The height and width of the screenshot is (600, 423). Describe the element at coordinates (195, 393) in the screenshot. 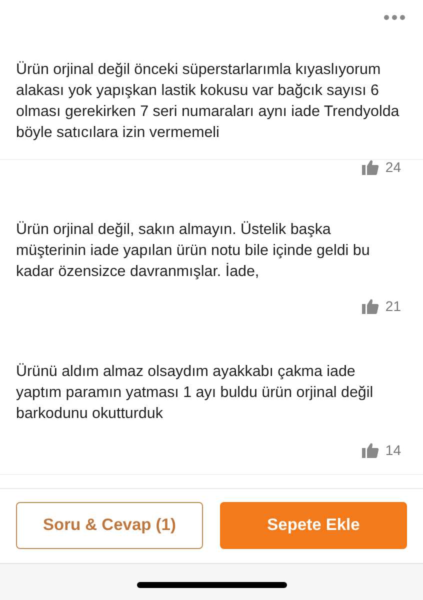

I see `review-text: Ürünü aldım almaz olsaydım ayakkabı çakma iade yaptım paramın yatması 1 ayı buldu ürün orjinal değil barkodunu okutturduk` at that location.